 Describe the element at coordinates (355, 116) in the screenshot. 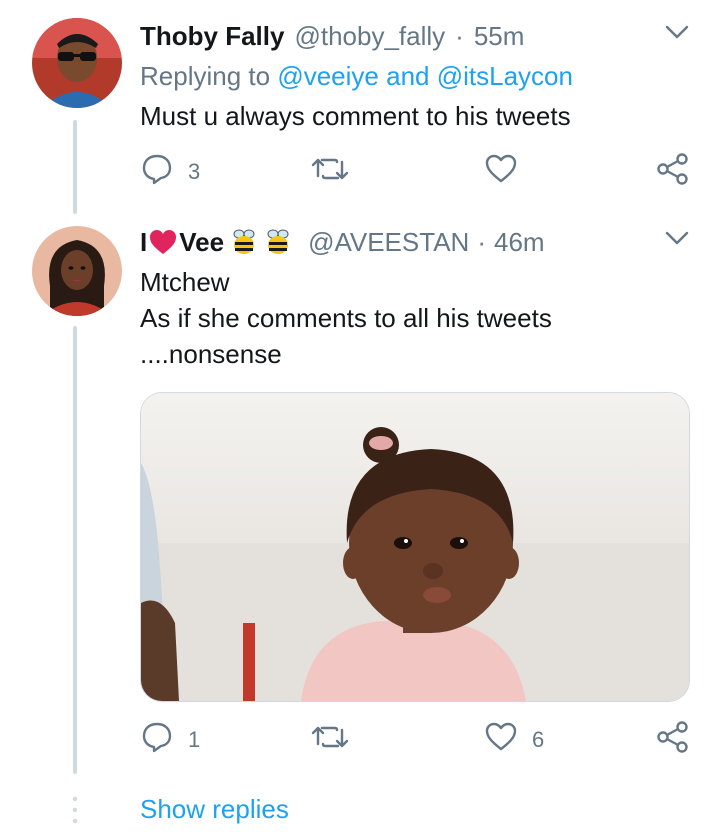

I see `tweet-text: Must u always comment to his tweets` at that location.